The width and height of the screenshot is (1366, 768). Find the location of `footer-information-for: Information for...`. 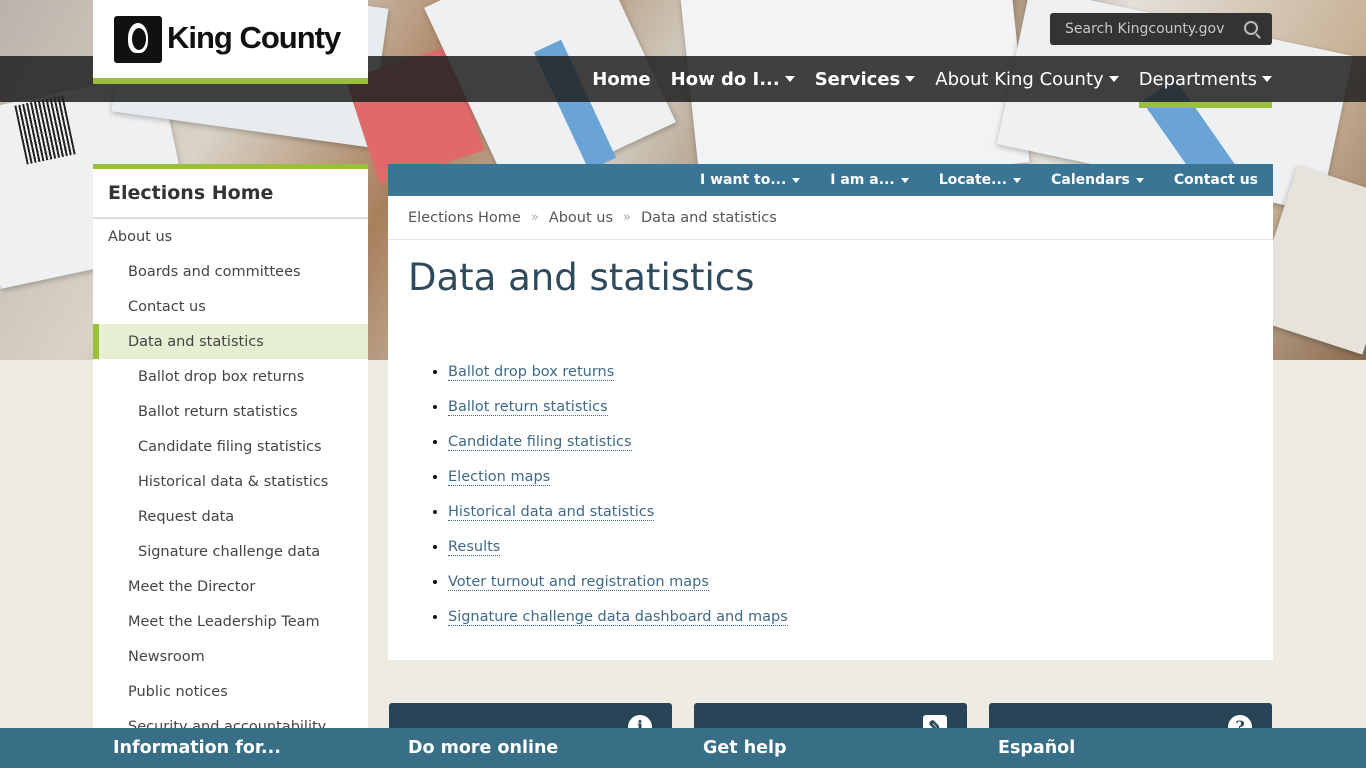

footer-information-for: Information for... is located at coordinates (197, 748).